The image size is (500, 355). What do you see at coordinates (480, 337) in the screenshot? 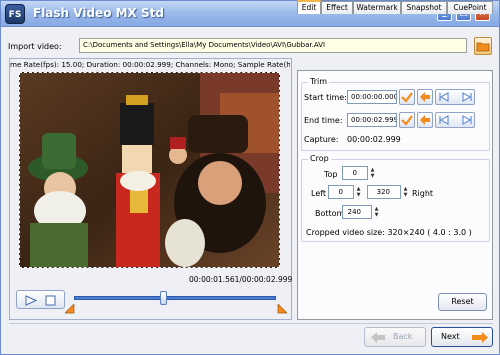
I see `next-arrow-icon` at bounding box center [480, 337].